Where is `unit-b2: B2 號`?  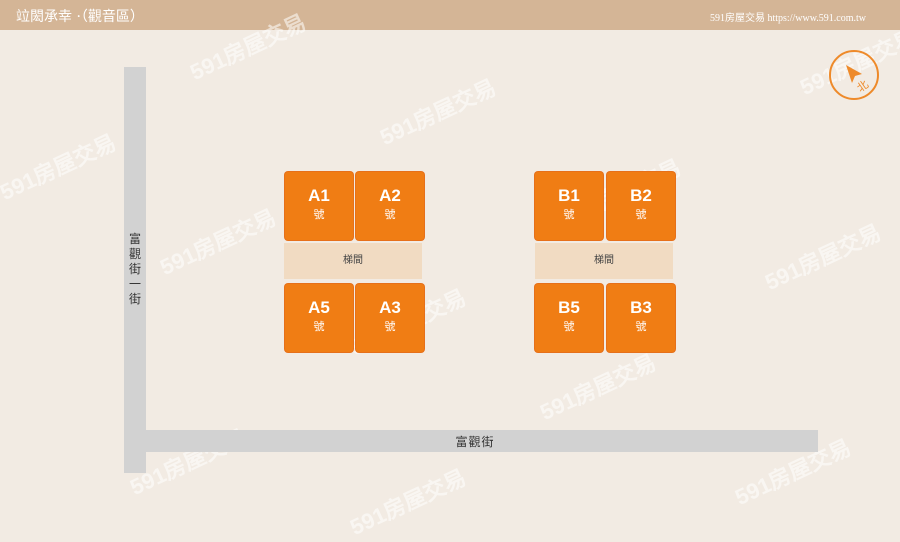
unit-b2: B2 號 is located at coordinates (641, 206).